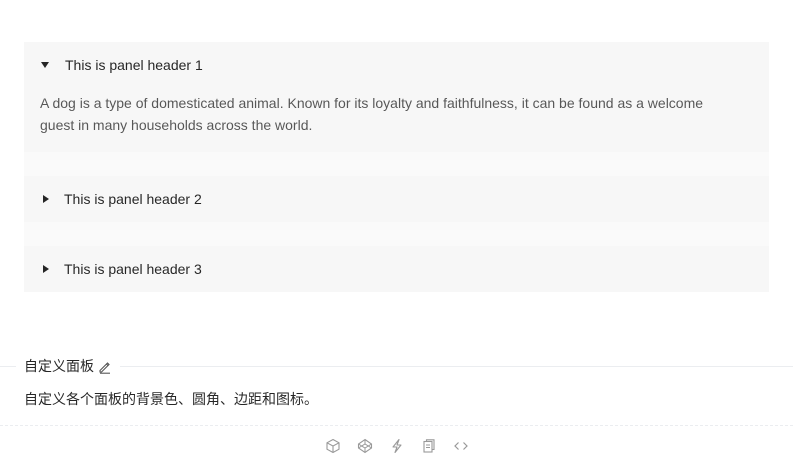  I want to click on meta-title: 自定义面板, so click(68, 366).